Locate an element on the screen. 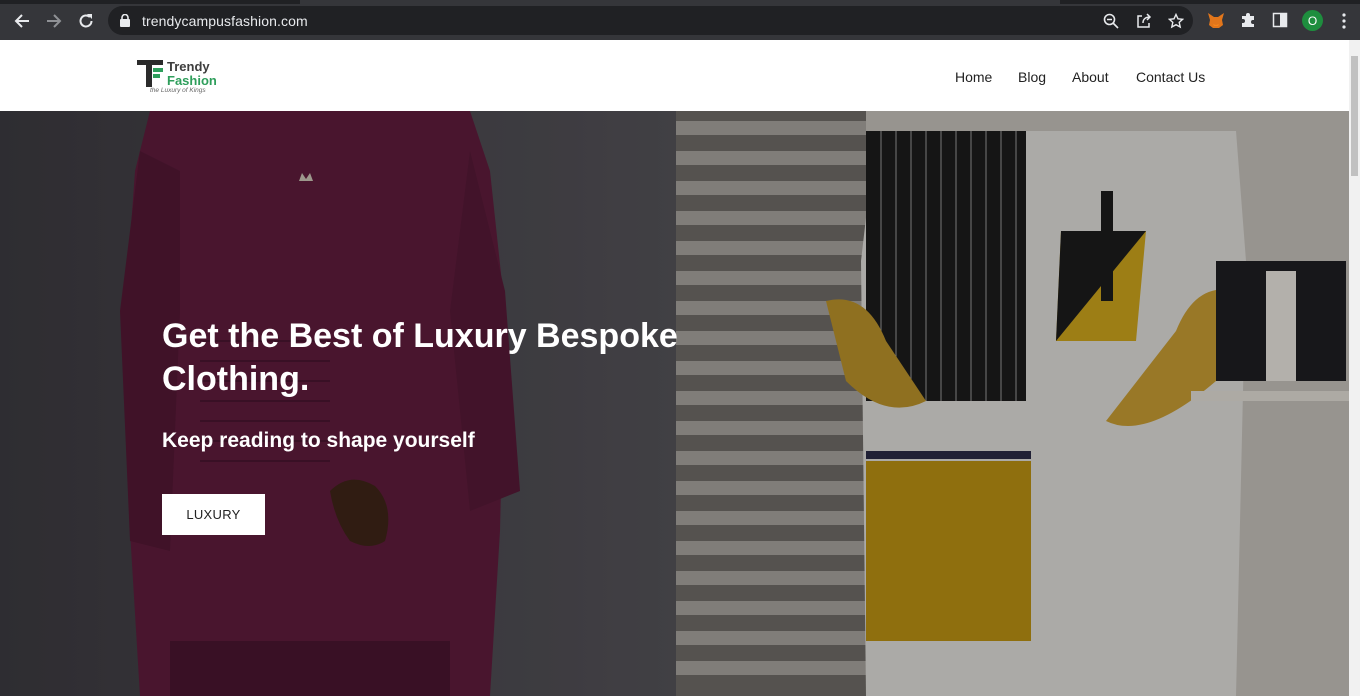  nav-blog: Blog is located at coordinates (1032, 77).